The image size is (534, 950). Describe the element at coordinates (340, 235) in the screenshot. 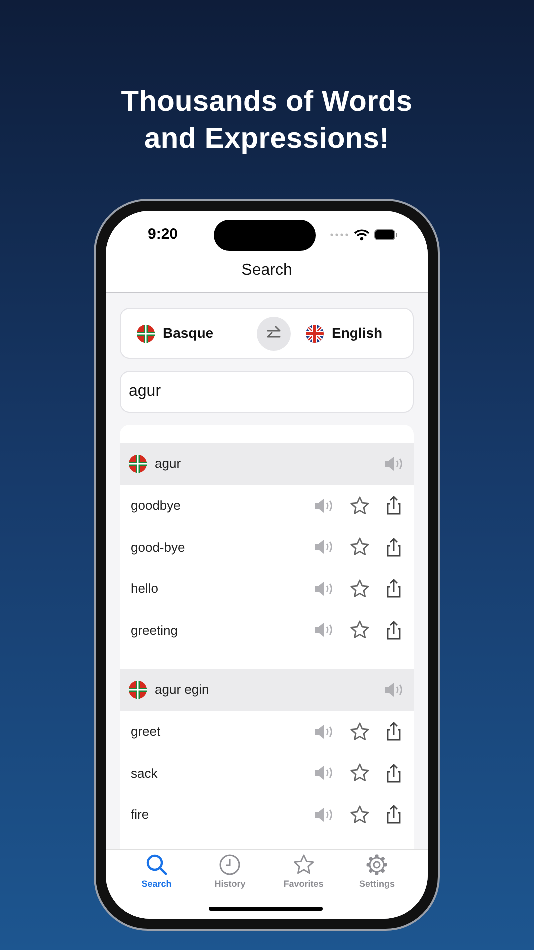

I see `signal-icon` at that location.